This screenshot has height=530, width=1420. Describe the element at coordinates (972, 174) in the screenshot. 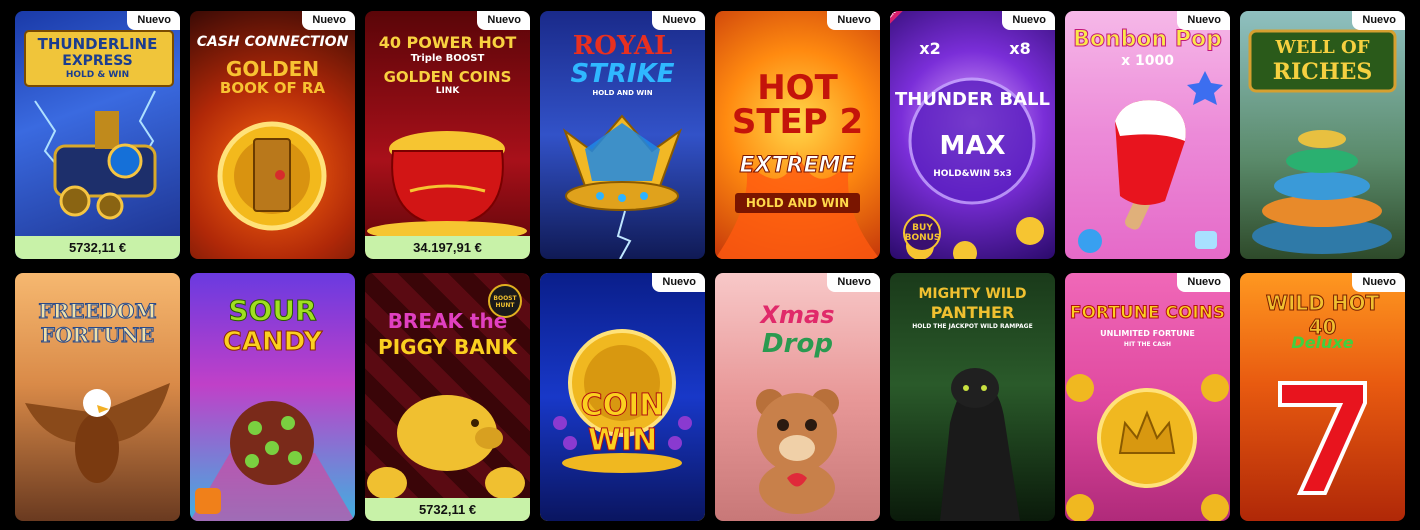

I see `game-tagline: HOLD&WIN 5x3` at that location.